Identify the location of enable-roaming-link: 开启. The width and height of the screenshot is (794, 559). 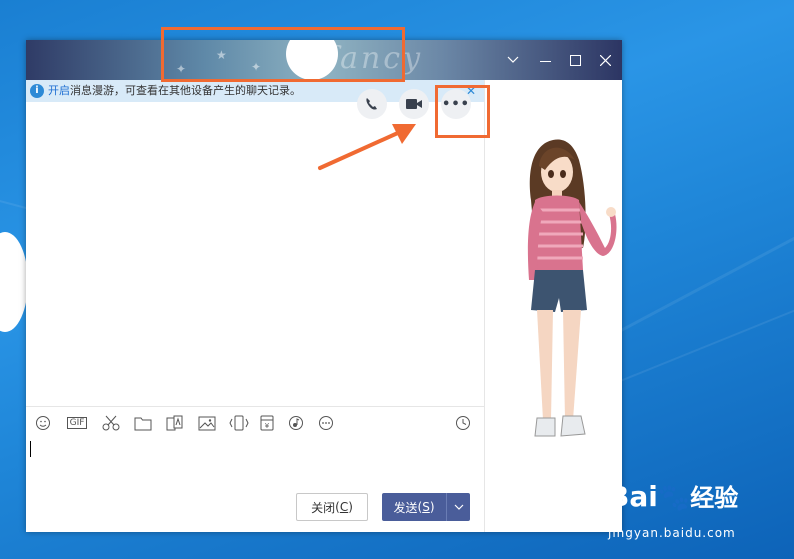
(59, 90).